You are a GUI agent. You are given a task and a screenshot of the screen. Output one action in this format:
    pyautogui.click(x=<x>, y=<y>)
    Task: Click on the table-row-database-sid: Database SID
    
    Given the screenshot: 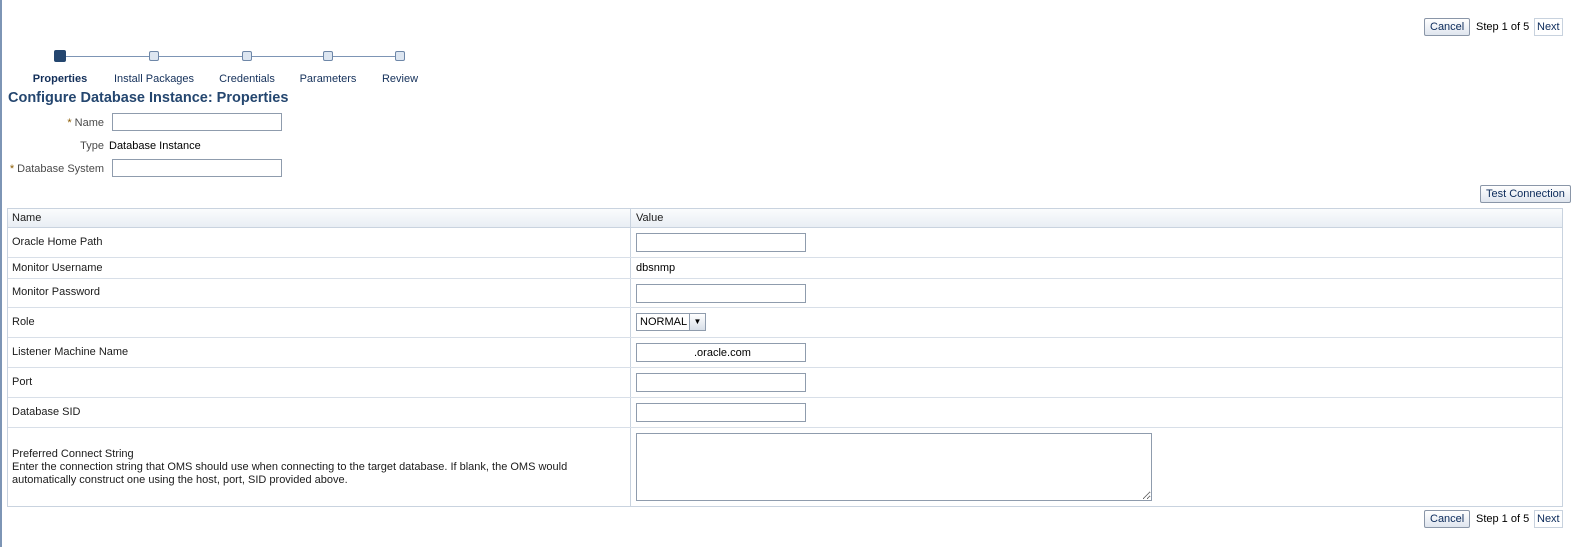 What is the action you would take?
    pyautogui.click(x=785, y=413)
    